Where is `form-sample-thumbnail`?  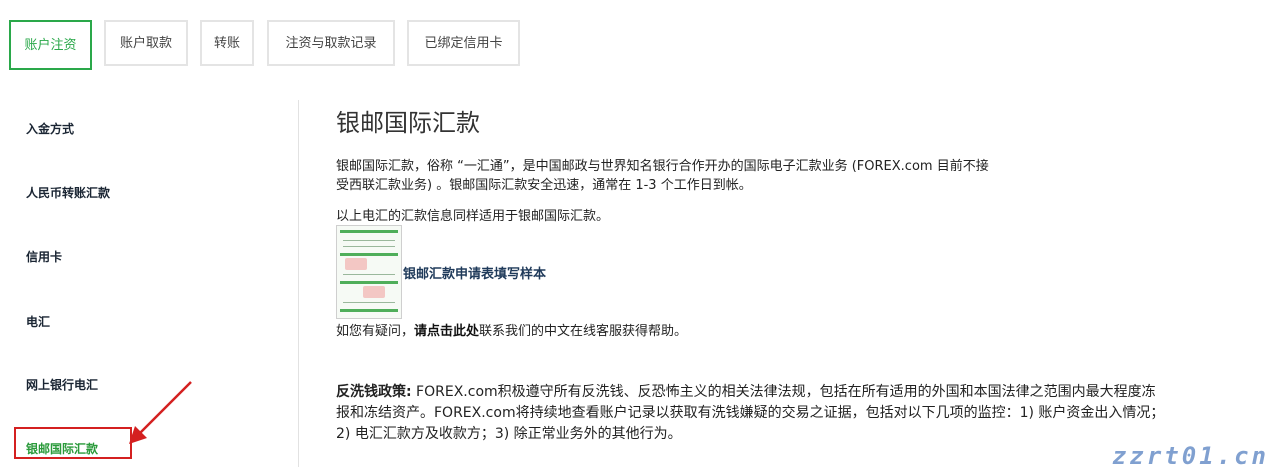 form-sample-thumbnail is located at coordinates (369, 272).